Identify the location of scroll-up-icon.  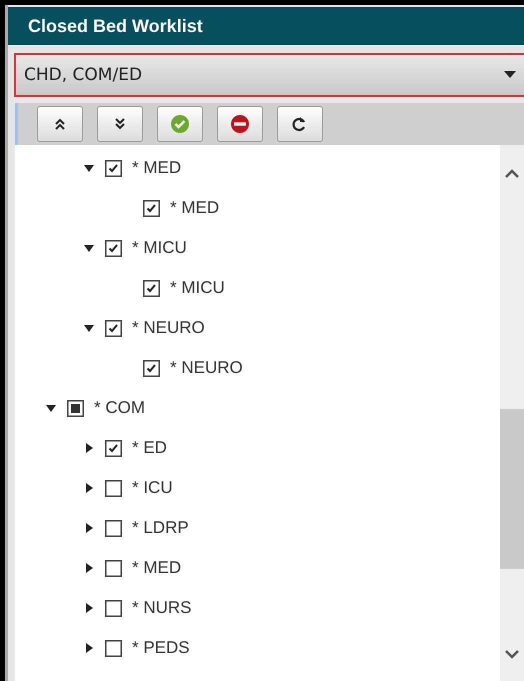
(512, 173).